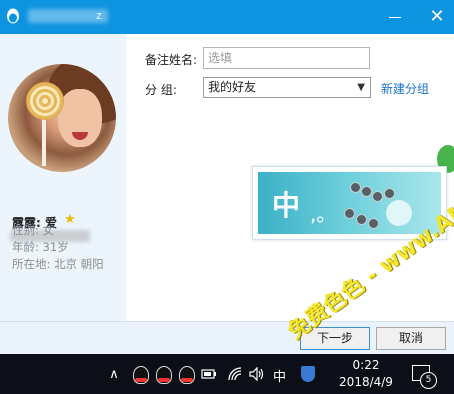 Image resolution: width=454 pixels, height=394 pixels. Describe the element at coordinates (366, 365) in the screenshot. I see `clock-time: 0:22` at that location.